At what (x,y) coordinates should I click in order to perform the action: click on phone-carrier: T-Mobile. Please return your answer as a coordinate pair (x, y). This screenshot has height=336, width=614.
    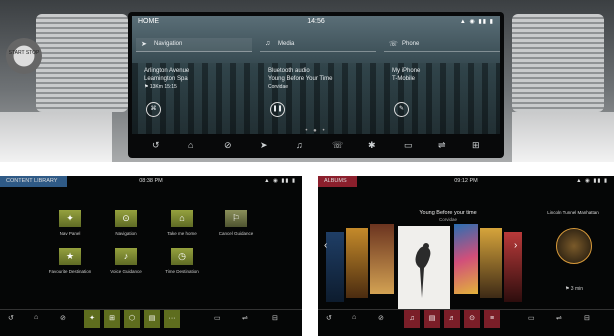
    Looking at the image, I should click on (404, 79).